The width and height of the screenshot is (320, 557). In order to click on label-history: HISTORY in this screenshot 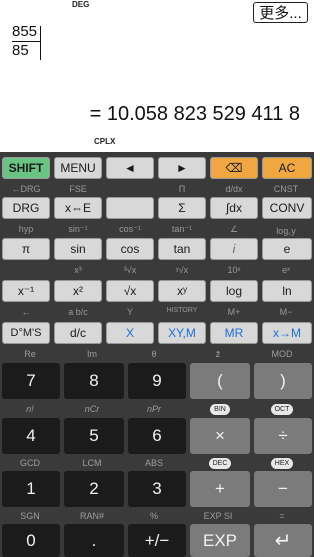, I will do `click(182, 310)`.